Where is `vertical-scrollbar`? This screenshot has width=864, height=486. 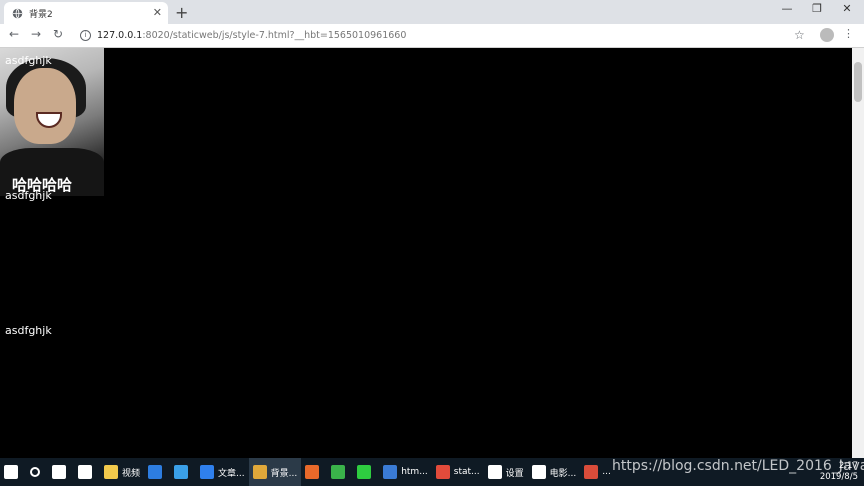 vertical-scrollbar is located at coordinates (858, 253).